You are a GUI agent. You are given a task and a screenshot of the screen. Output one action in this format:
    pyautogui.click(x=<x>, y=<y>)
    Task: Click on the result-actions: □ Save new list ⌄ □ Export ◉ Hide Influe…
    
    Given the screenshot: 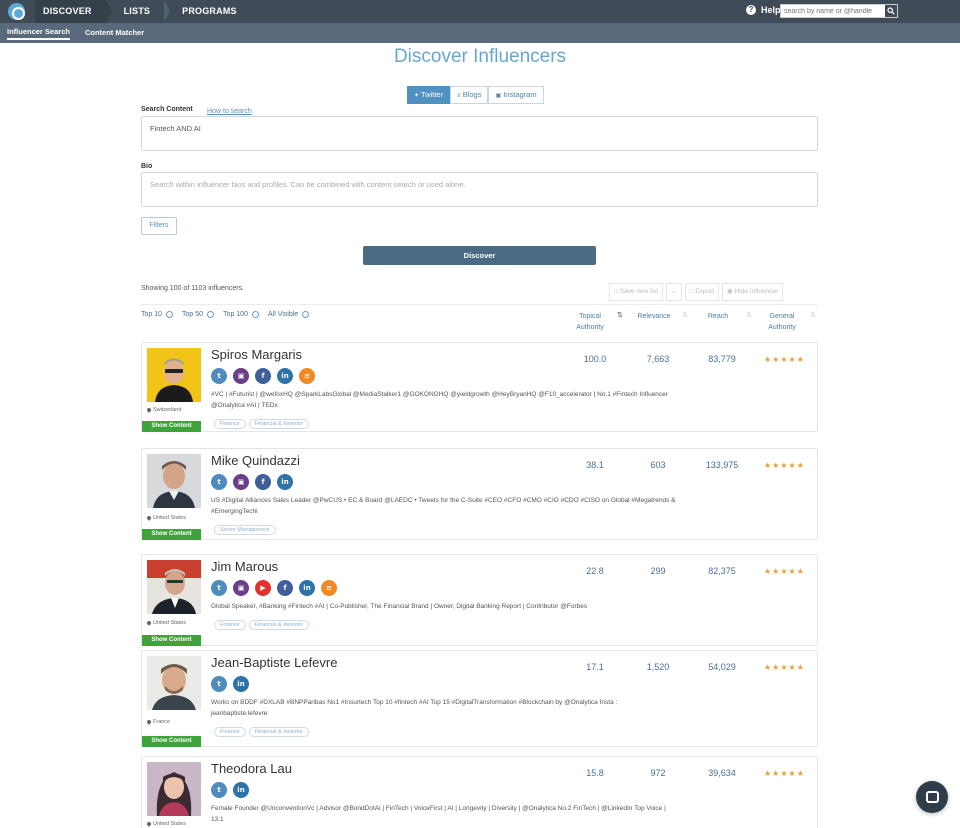 What is the action you would take?
    pyautogui.click(x=696, y=292)
    